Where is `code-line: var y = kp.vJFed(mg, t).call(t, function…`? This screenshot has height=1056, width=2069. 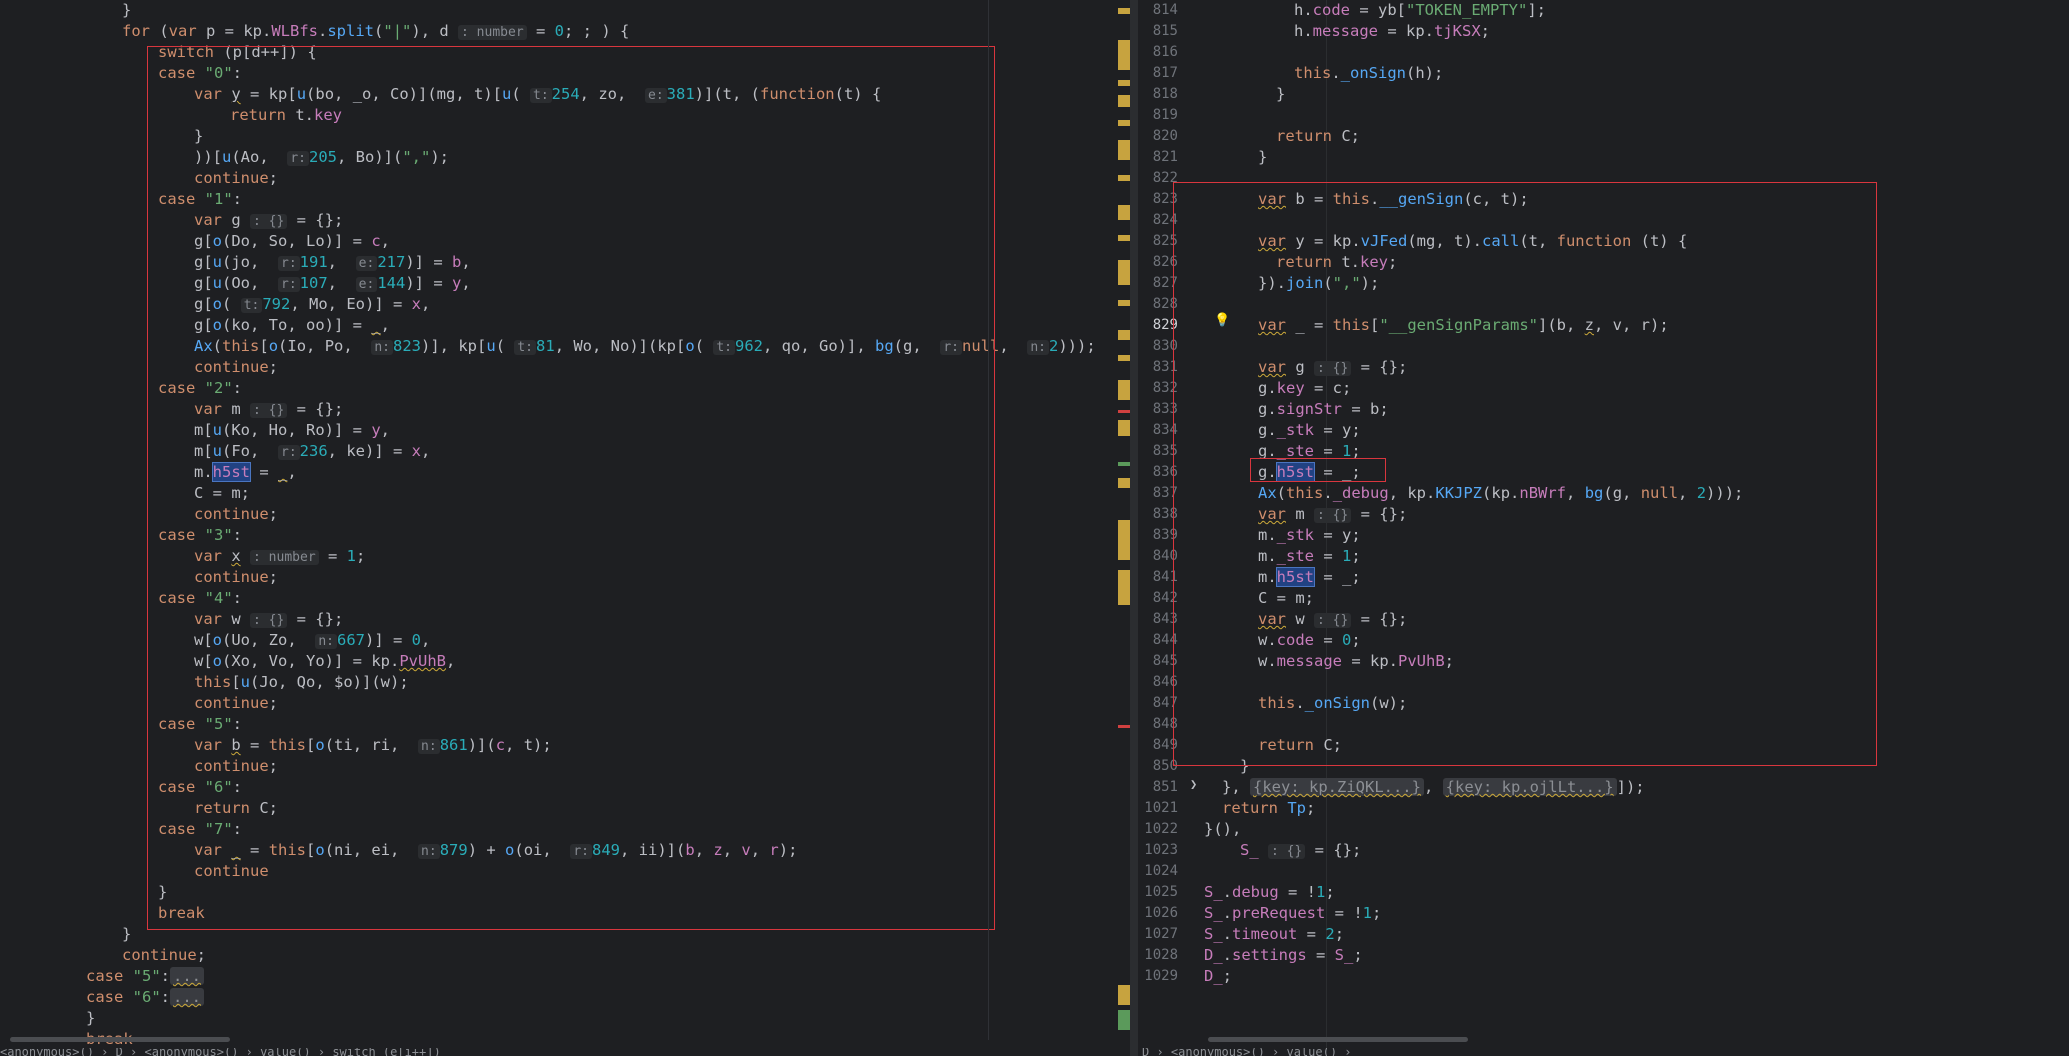 code-line: var y = kp.vJFed(mg, t).call(t, function… is located at coordinates (1473, 241).